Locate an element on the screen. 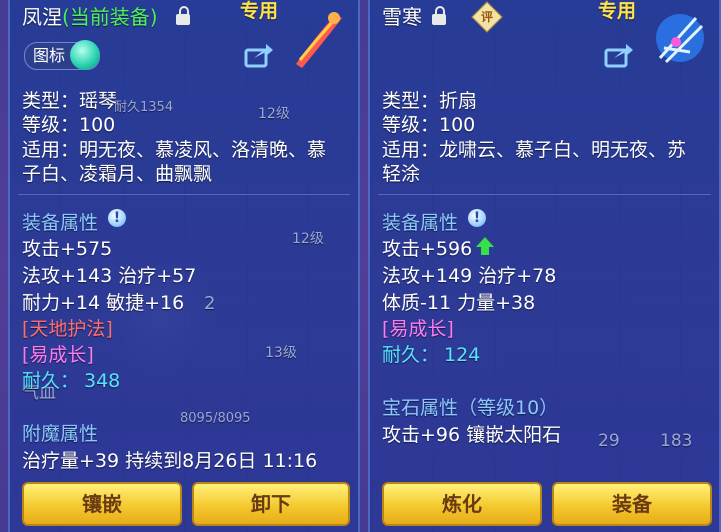 The width and height of the screenshot is (721, 532). bg-count-text: 2 is located at coordinates (210, 303).